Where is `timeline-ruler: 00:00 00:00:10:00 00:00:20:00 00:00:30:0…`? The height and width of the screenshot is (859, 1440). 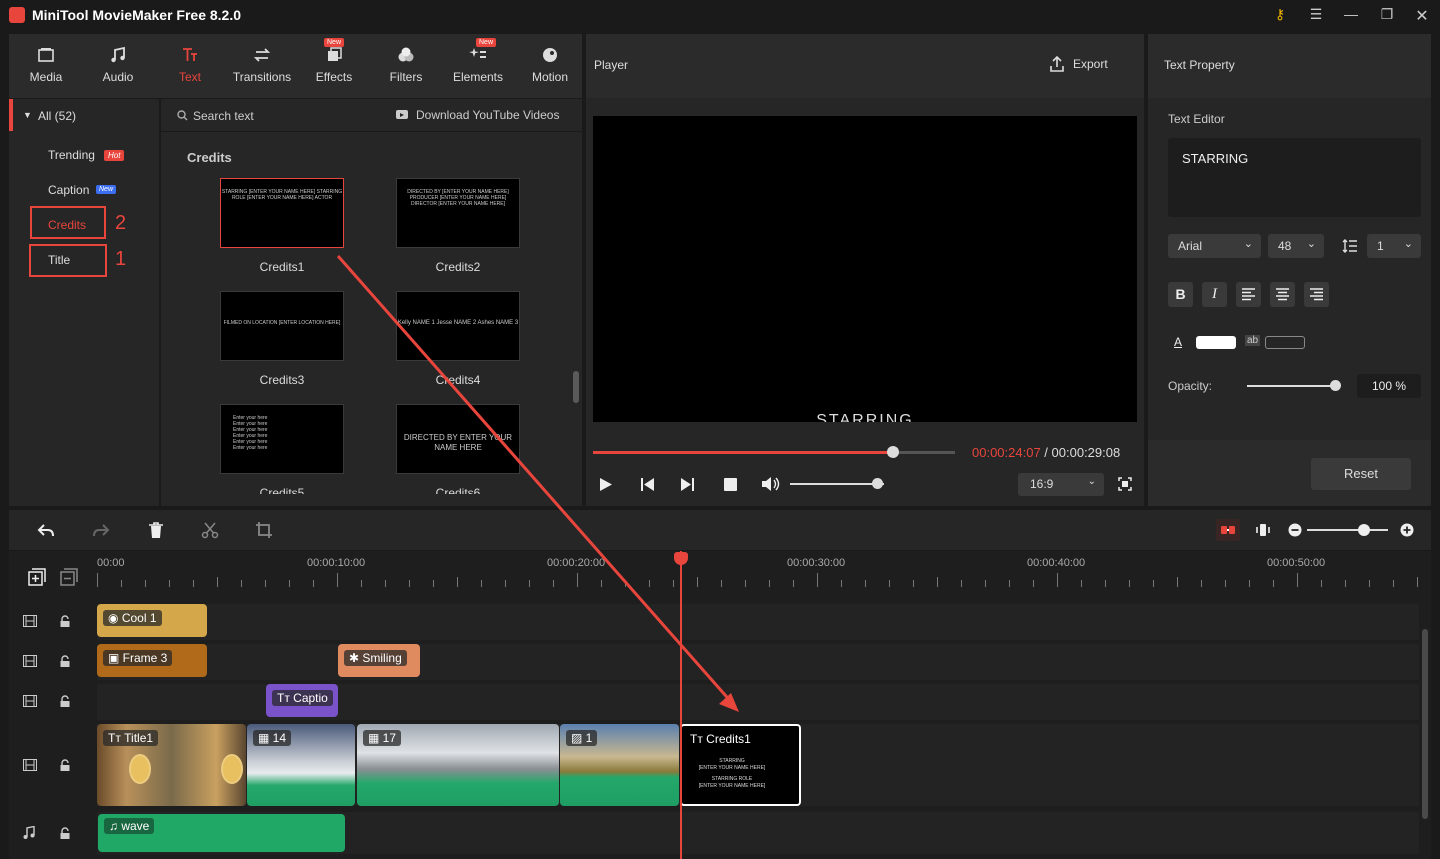
timeline-ruler: 00:00 00:00:10:00 00:00:20:00 00:00:30:0… is located at coordinates (758, 571).